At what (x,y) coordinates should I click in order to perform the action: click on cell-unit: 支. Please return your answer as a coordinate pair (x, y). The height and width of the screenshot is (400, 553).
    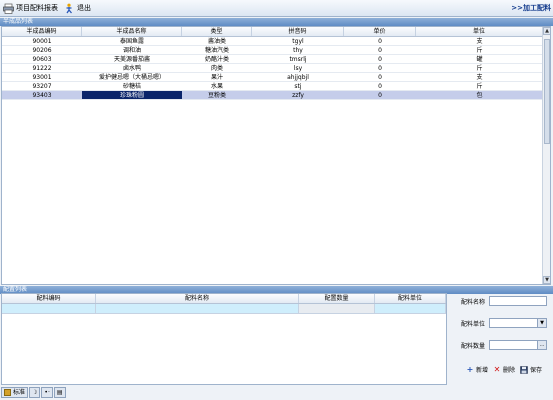
    Looking at the image, I should click on (479, 77).